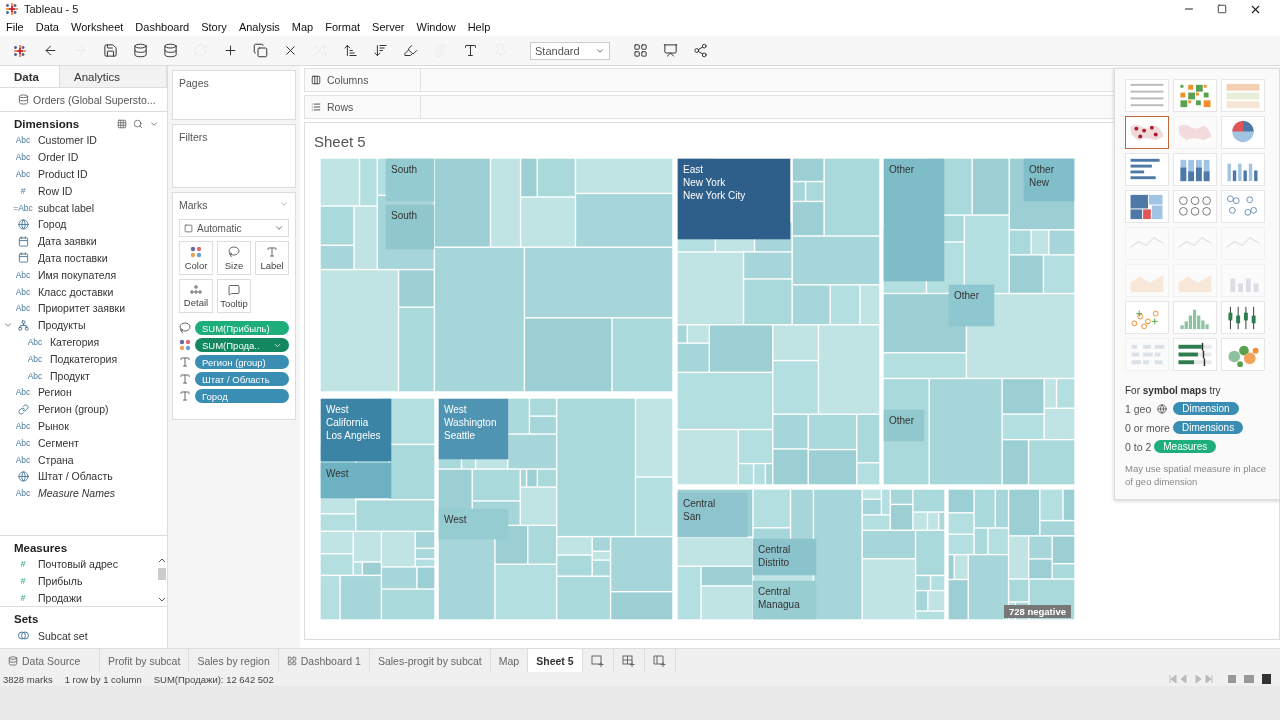 This screenshot has height=720, width=1280. I want to click on treemap-cell: West California Los Angeles, so click(356, 430).